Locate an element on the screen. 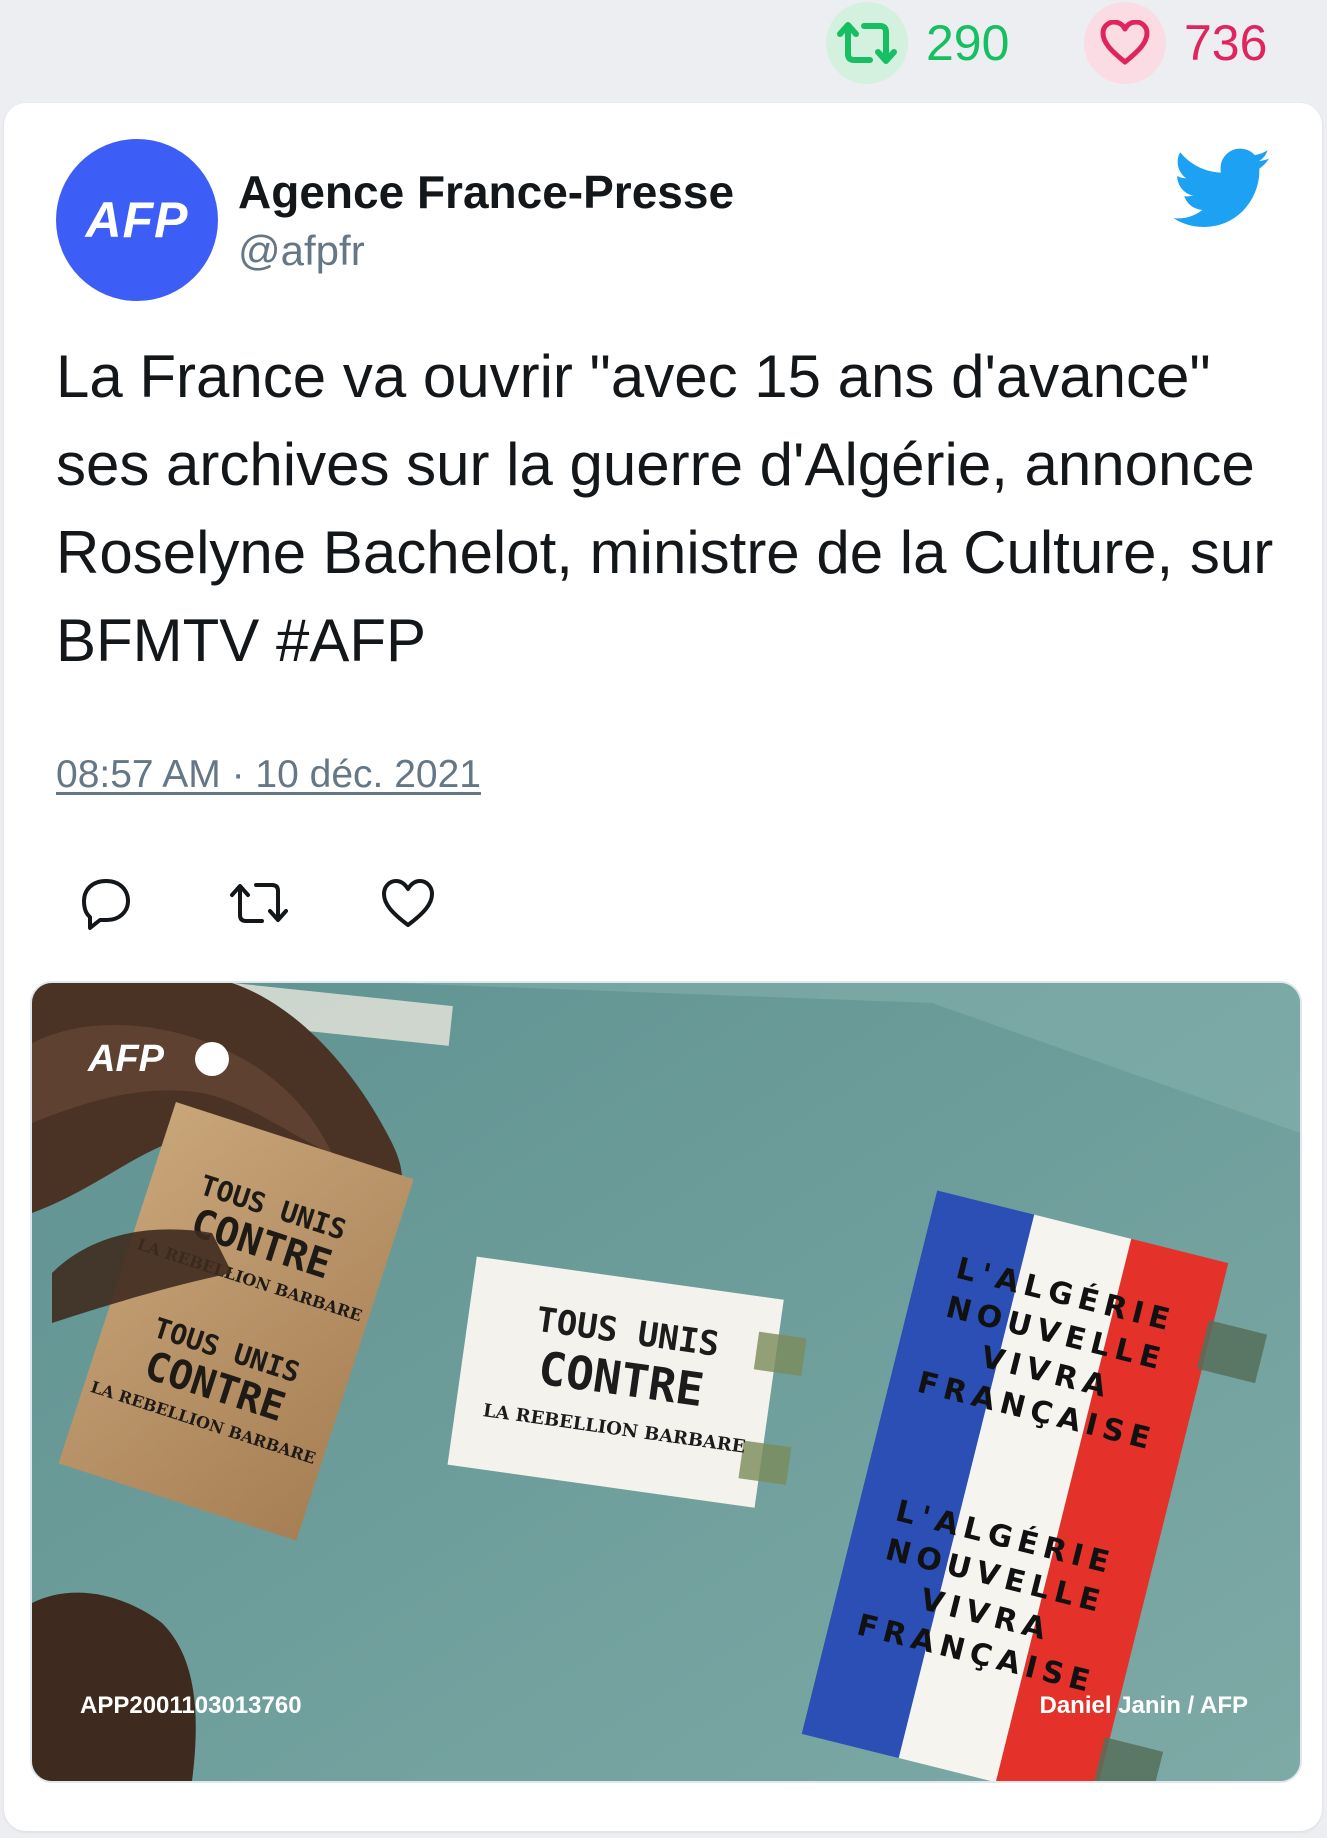 This screenshot has width=1327, height=1838. svg-text: AFP is located at coordinates (126, 1059).